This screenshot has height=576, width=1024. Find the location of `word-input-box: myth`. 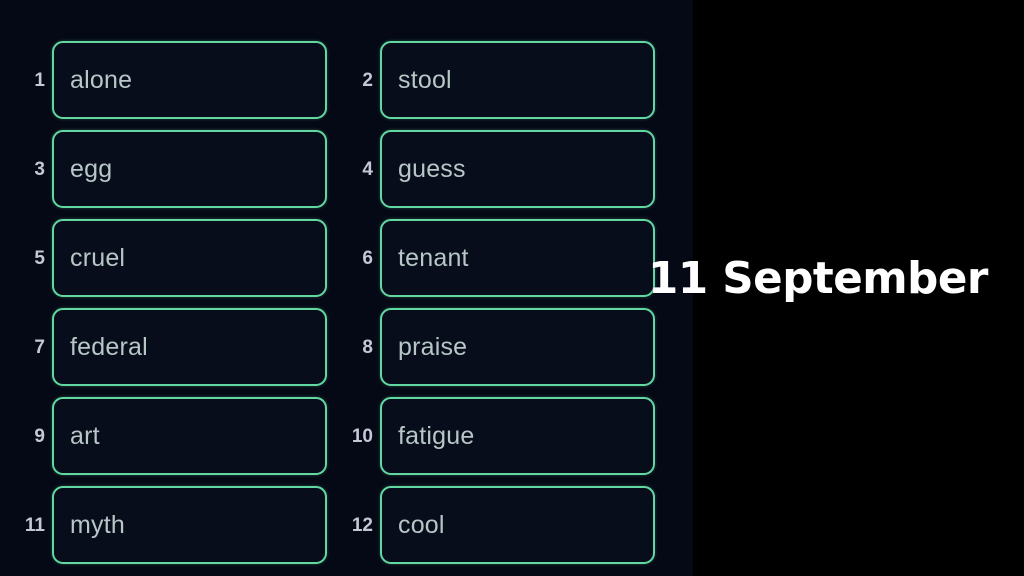

word-input-box: myth is located at coordinates (189, 525).